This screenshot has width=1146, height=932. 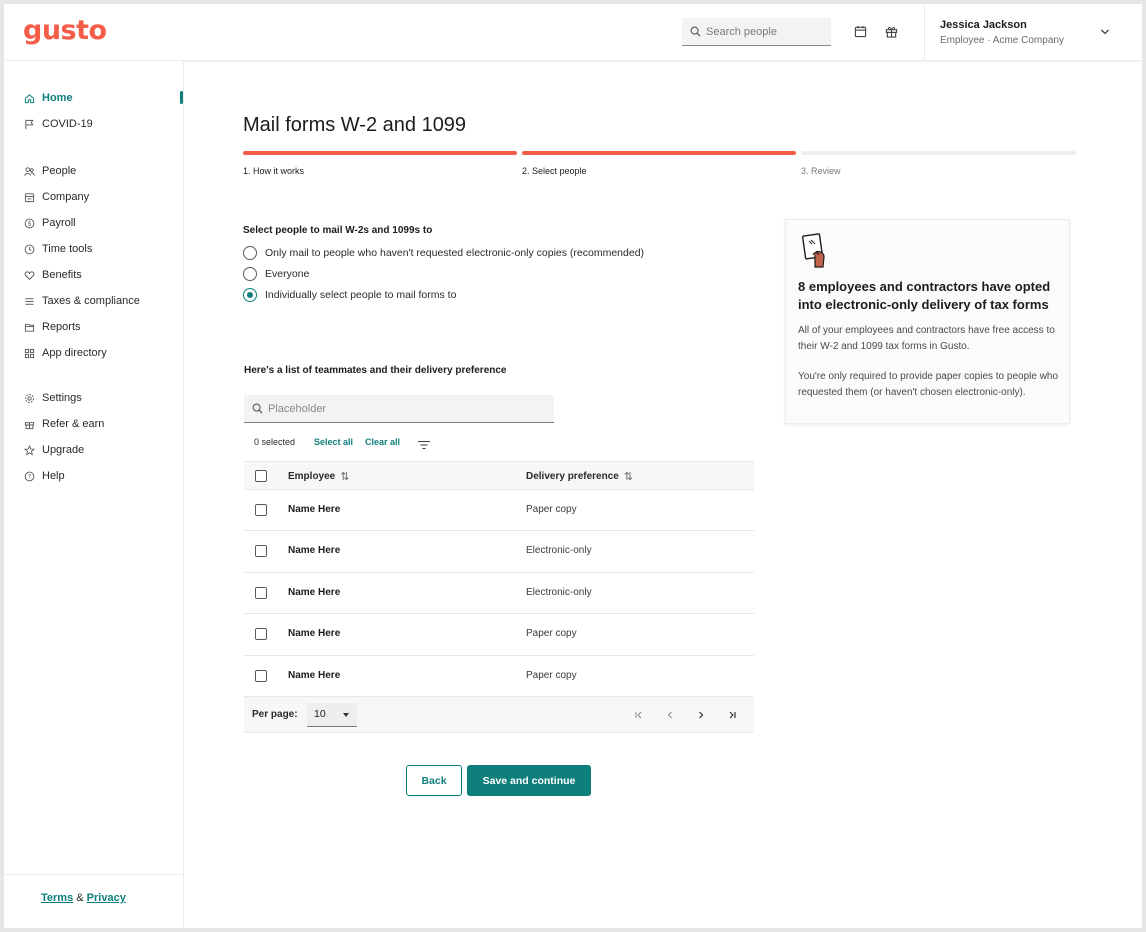 I want to click on calendar-icon, so click(x=860, y=31).